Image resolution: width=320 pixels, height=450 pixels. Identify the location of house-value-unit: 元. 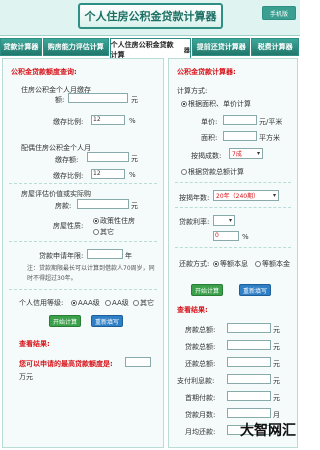
(134, 206).